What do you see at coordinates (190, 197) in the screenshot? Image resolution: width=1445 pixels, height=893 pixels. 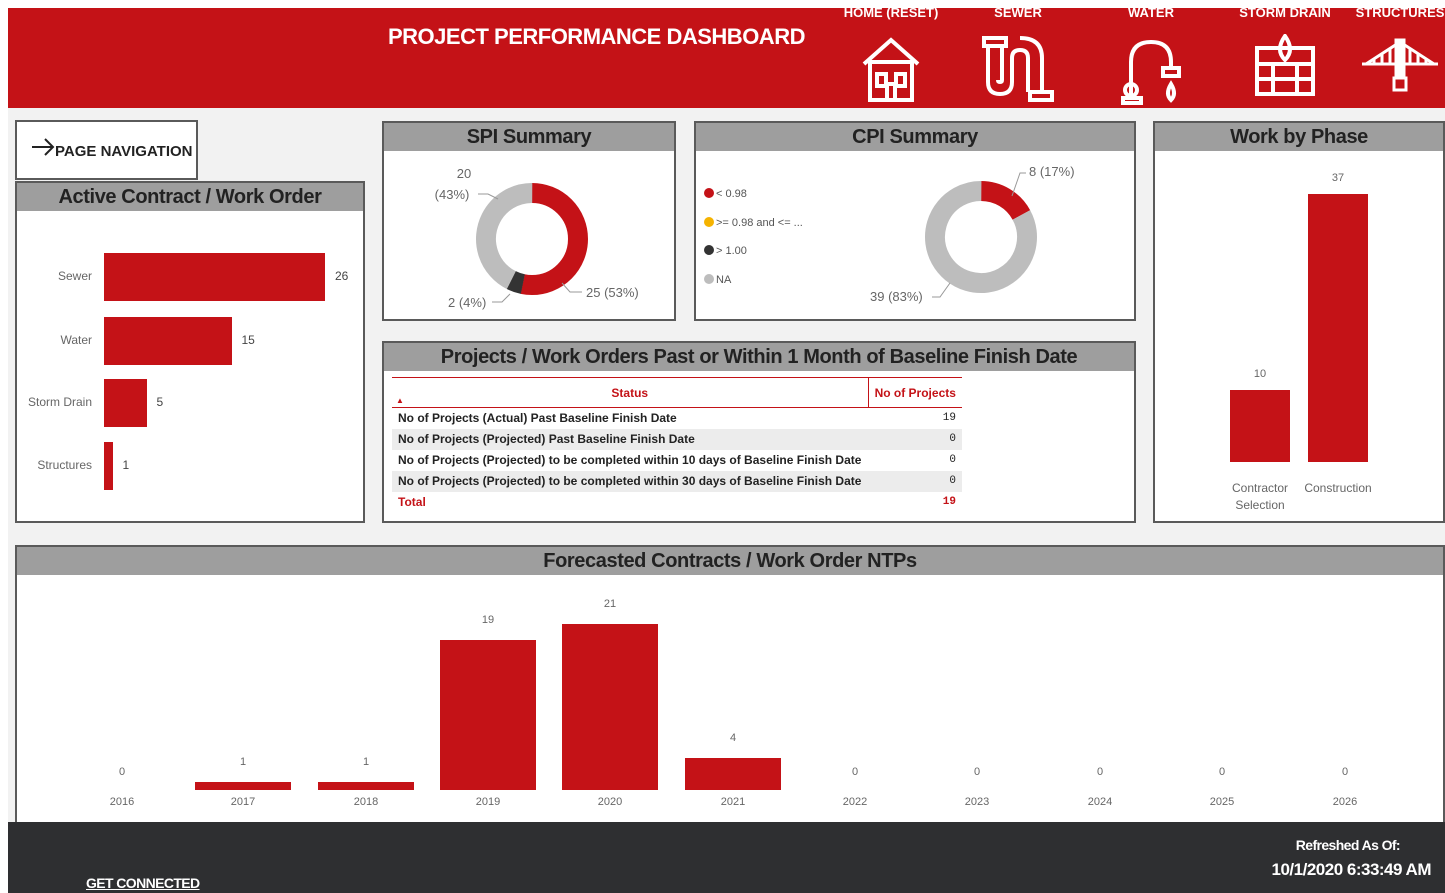 I see `active-contracts-title: Active Contract / Work Order` at bounding box center [190, 197].